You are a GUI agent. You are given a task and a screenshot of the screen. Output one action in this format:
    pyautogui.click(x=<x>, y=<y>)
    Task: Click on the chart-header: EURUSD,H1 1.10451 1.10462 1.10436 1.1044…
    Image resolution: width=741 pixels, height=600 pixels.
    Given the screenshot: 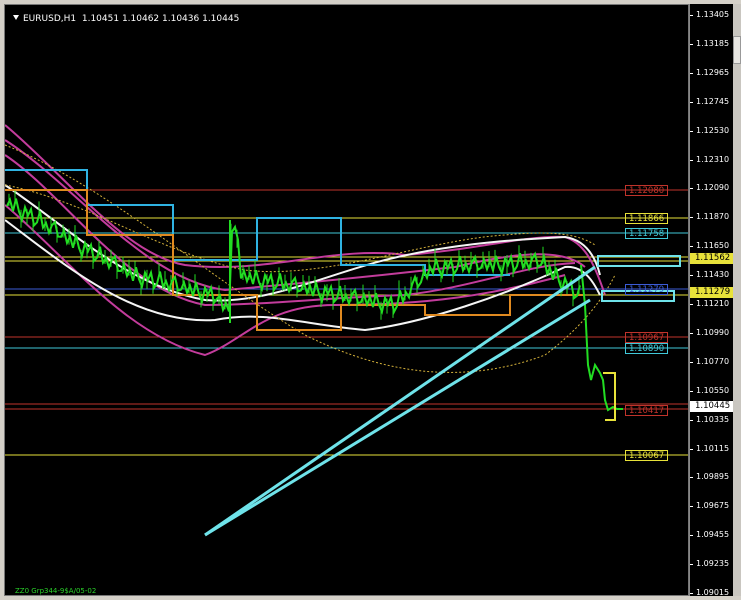 What is the action you would take?
    pyautogui.click(x=126, y=19)
    